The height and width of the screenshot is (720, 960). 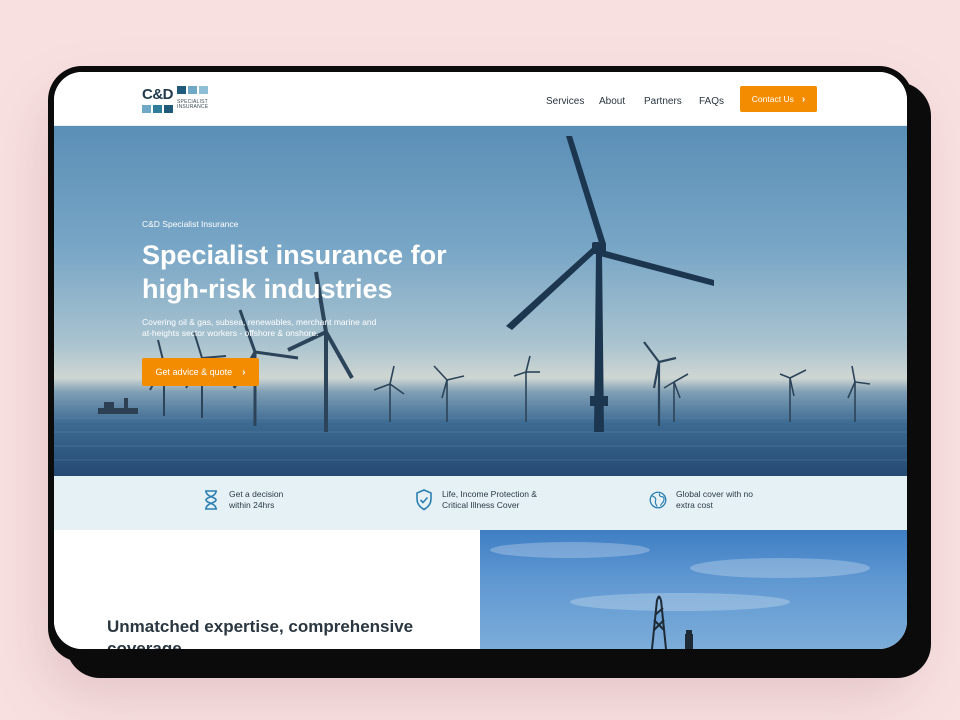 I want to click on feature-line: Life, Income Protection &, so click(x=489, y=494).